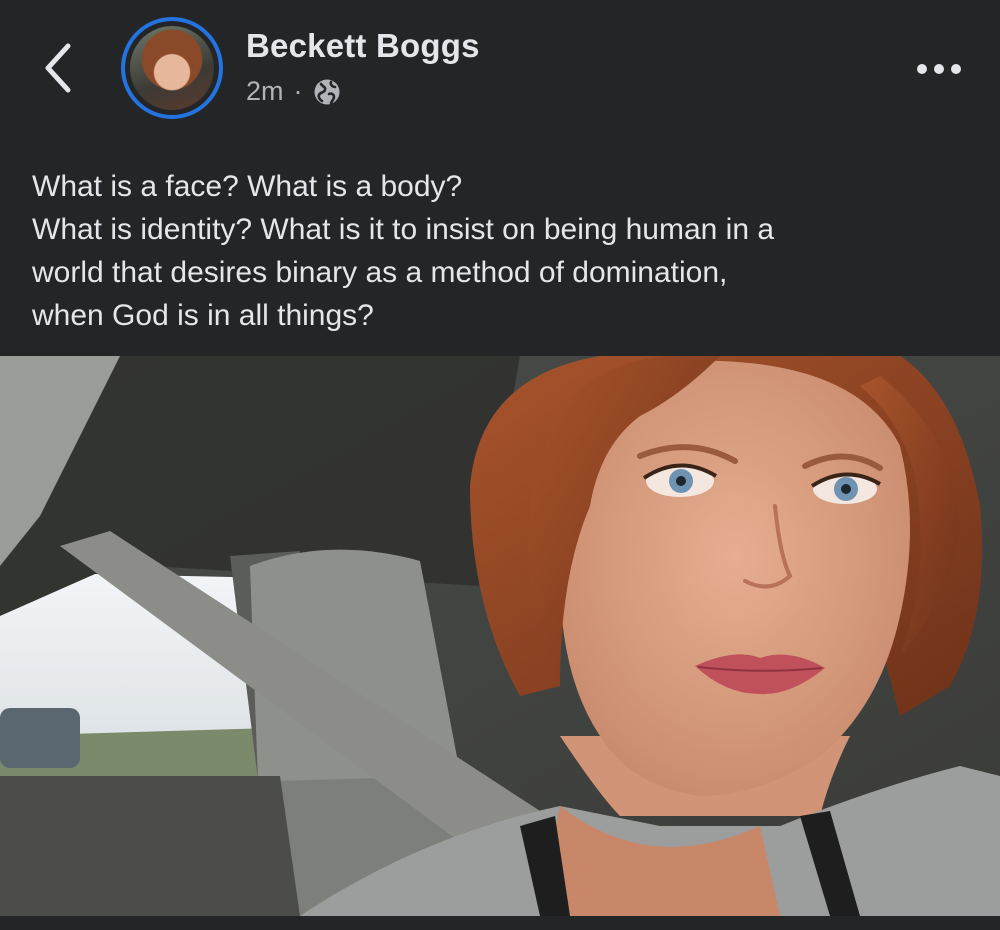 The height and width of the screenshot is (930, 1000). Describe the element at coordinates (327, 91) in the screenshot. I see `globe-icon` at that location.